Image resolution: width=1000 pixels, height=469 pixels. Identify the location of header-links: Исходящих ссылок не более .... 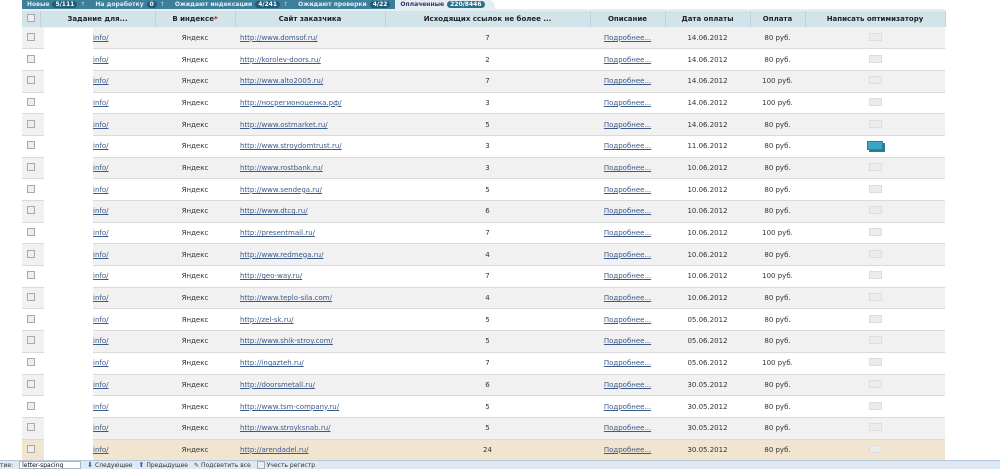
(488, 19).